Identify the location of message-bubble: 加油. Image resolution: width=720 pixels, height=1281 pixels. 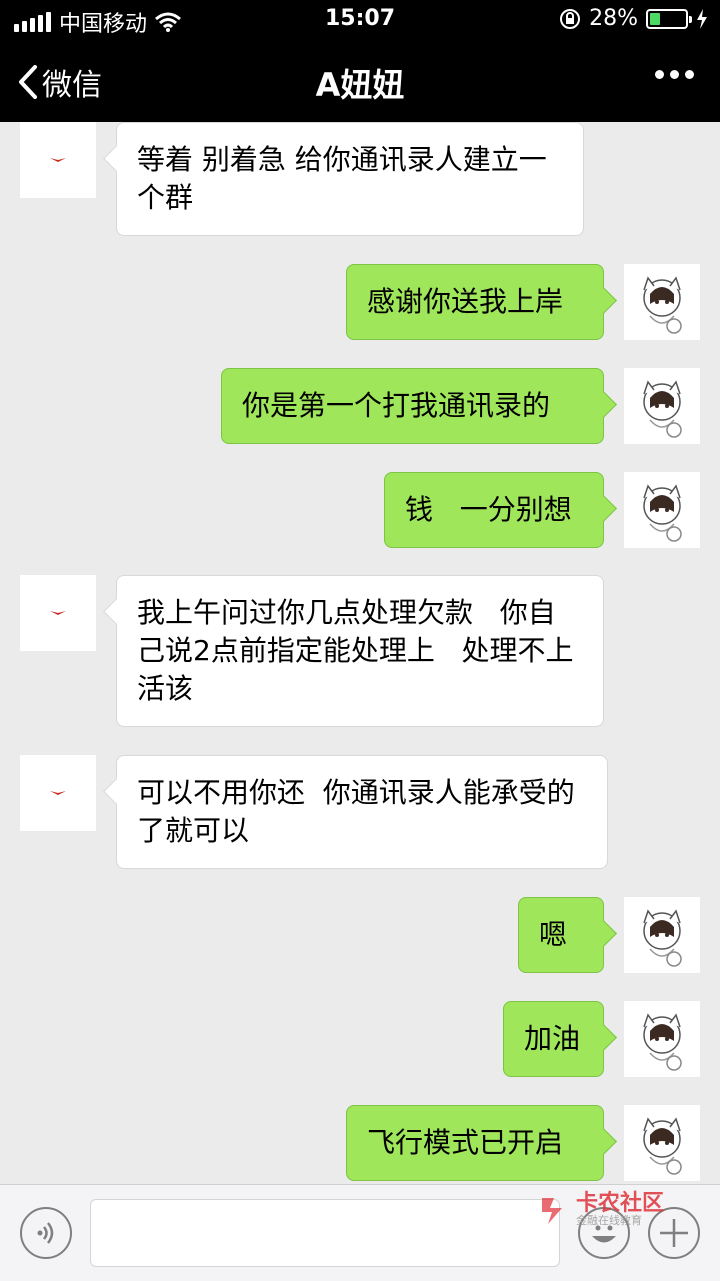
(553, 1039).